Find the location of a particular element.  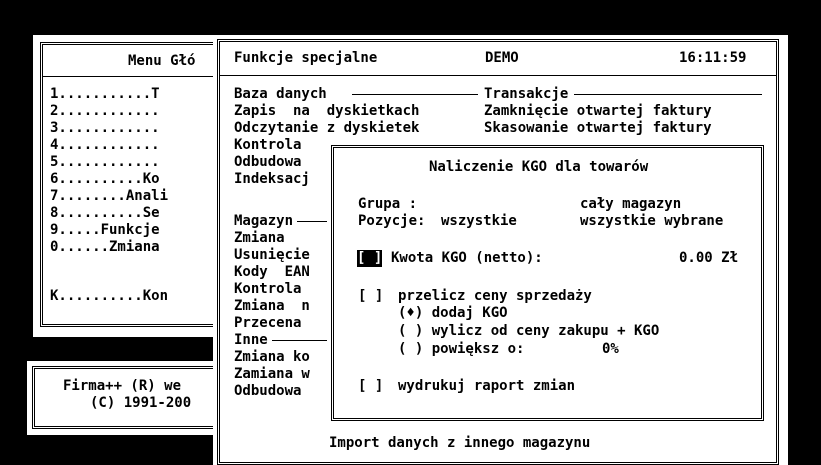

item-przecena: Przecena is located at coordinates (267, 323).